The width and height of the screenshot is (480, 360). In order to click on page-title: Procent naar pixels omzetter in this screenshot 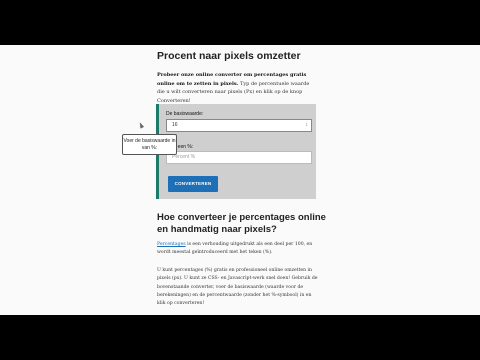, I will do `click(229, 56)`.